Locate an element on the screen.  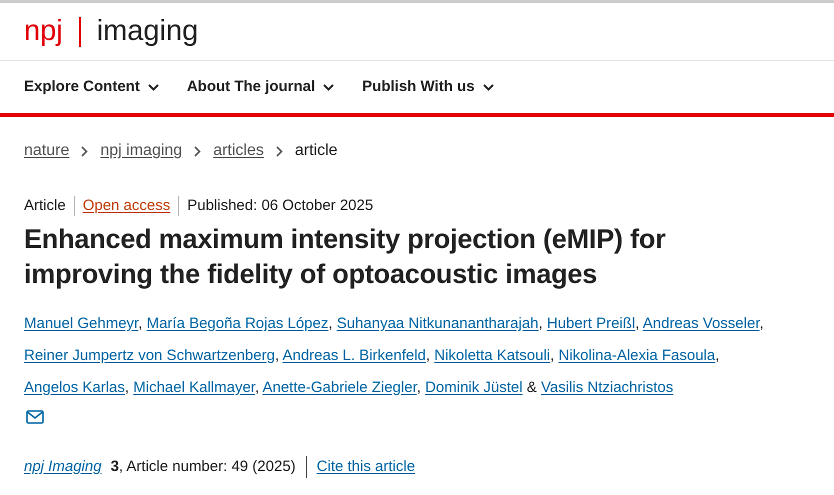
breadcrumb-link: articles is located at coordinates (238, 151).